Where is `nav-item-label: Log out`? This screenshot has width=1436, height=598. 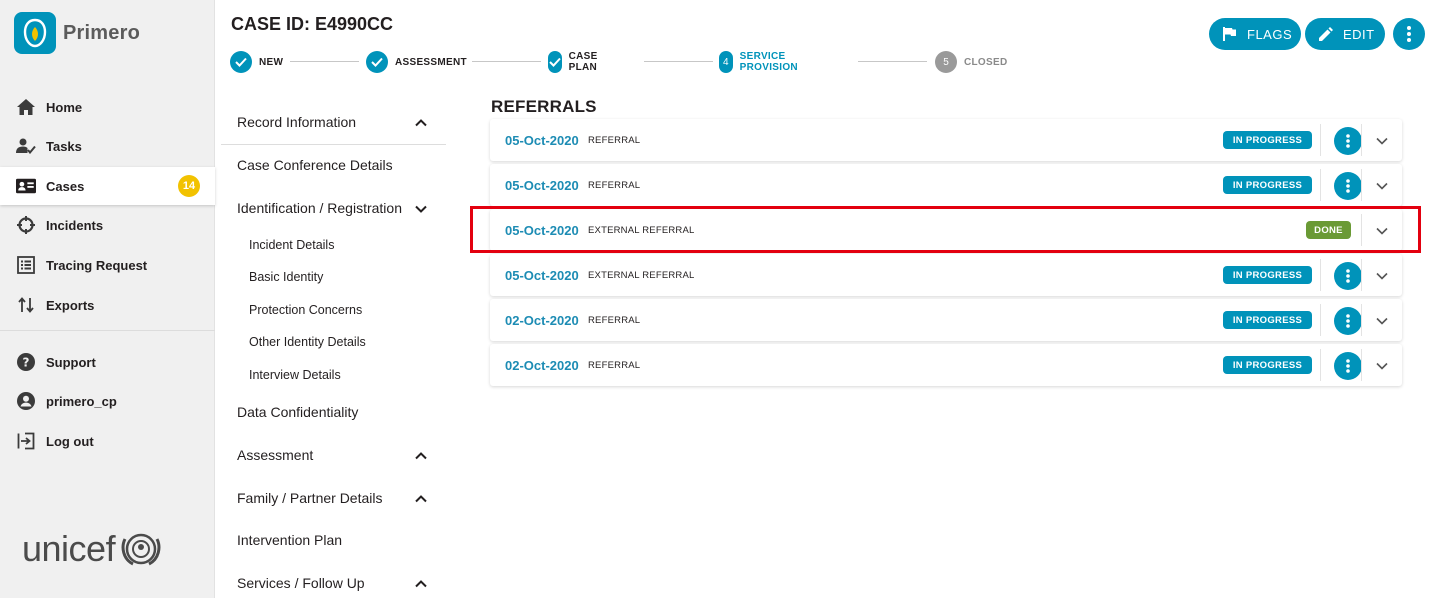
nav-item-label: Log out is located at coordinates (70, 441).